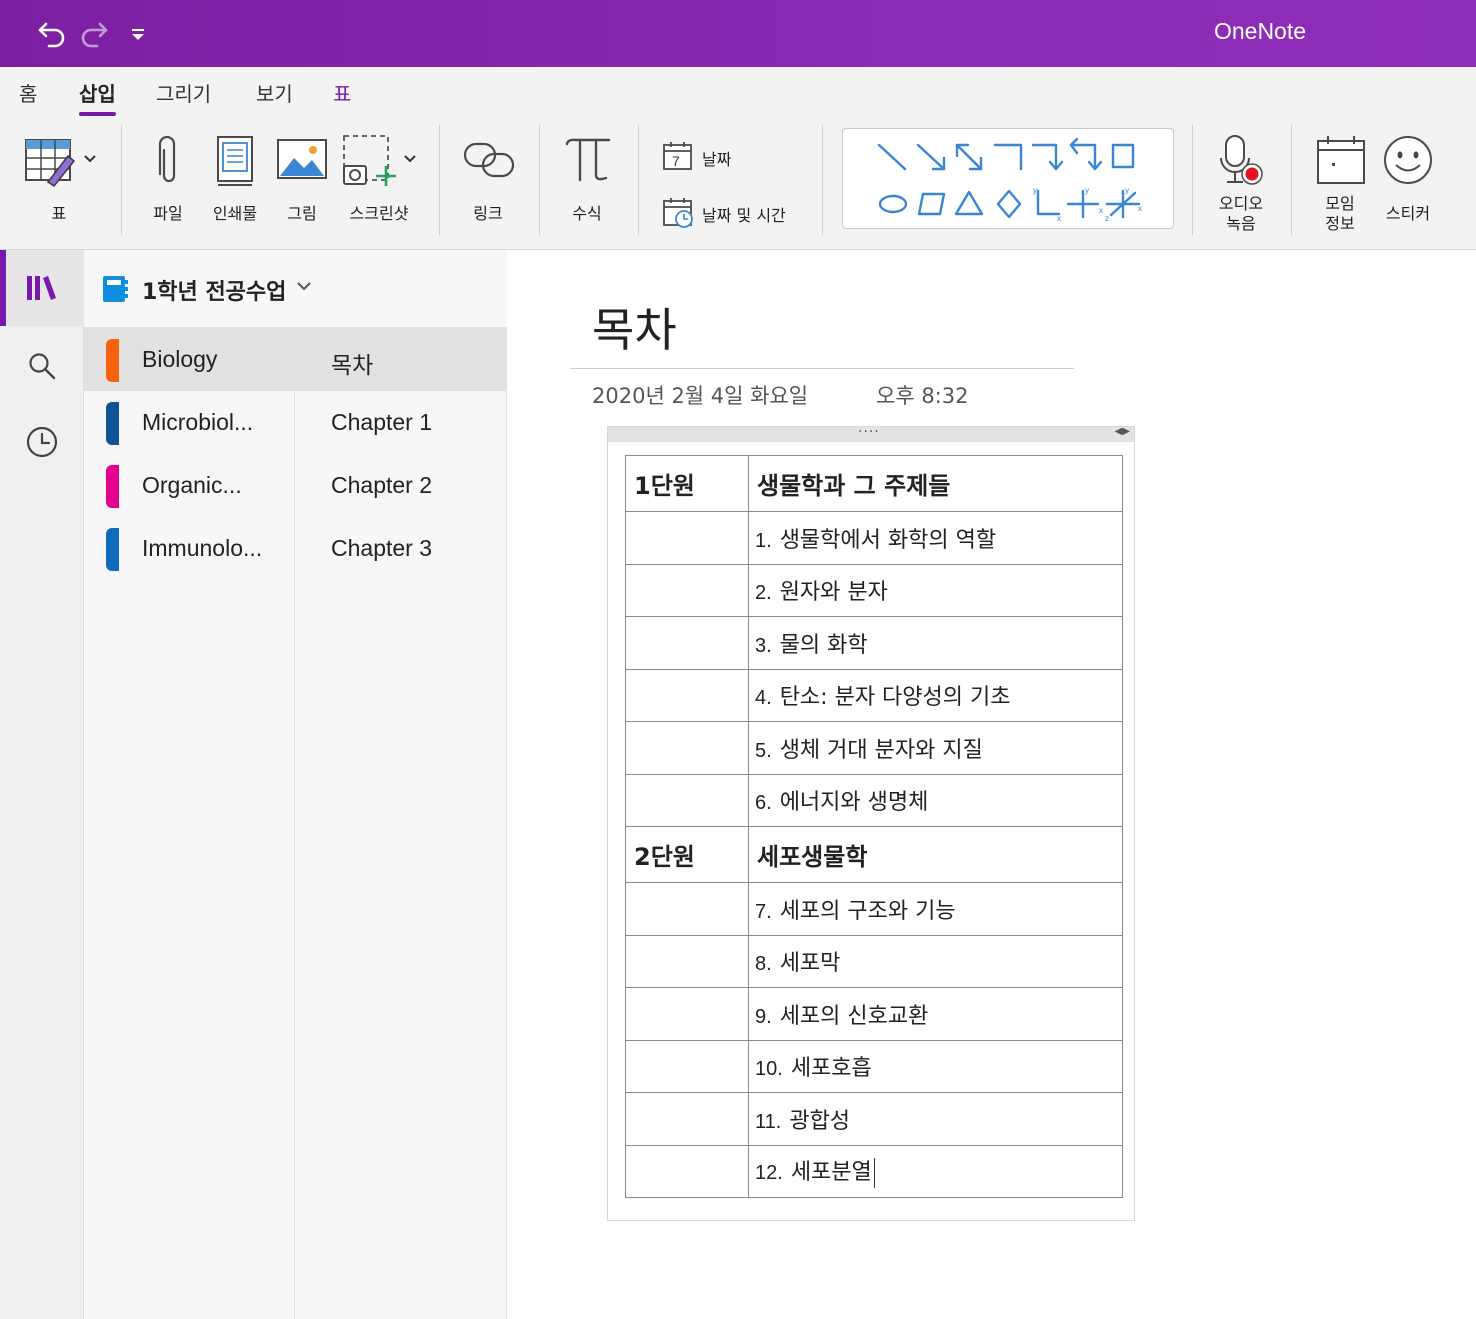  I want to click on drag-dots-icon: ····, so click(869, 432).